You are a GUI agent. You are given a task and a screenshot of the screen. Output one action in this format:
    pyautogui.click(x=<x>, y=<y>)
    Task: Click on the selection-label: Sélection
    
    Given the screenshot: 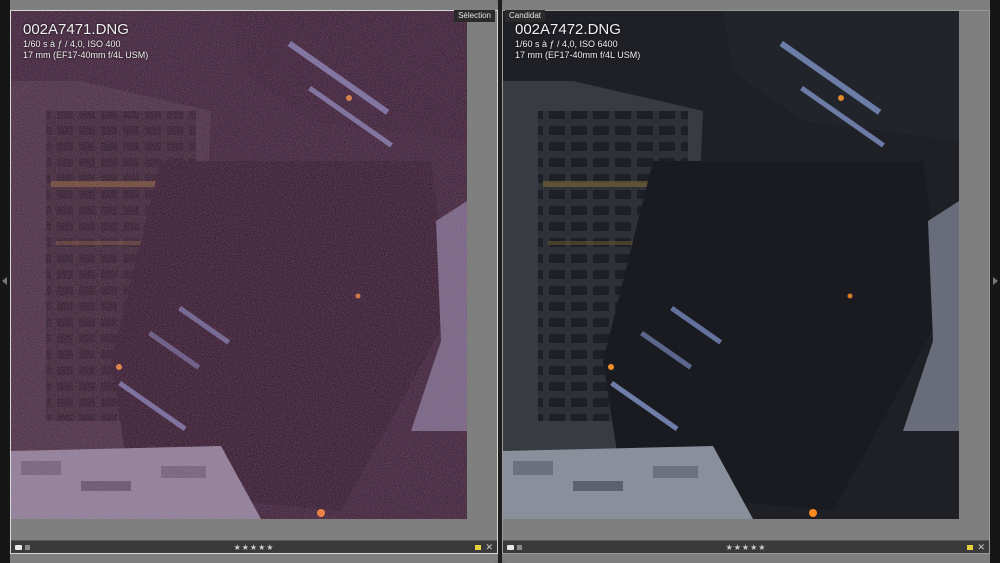 What is the action you would take?
    pyautogui.click(x=474, y=16)
    